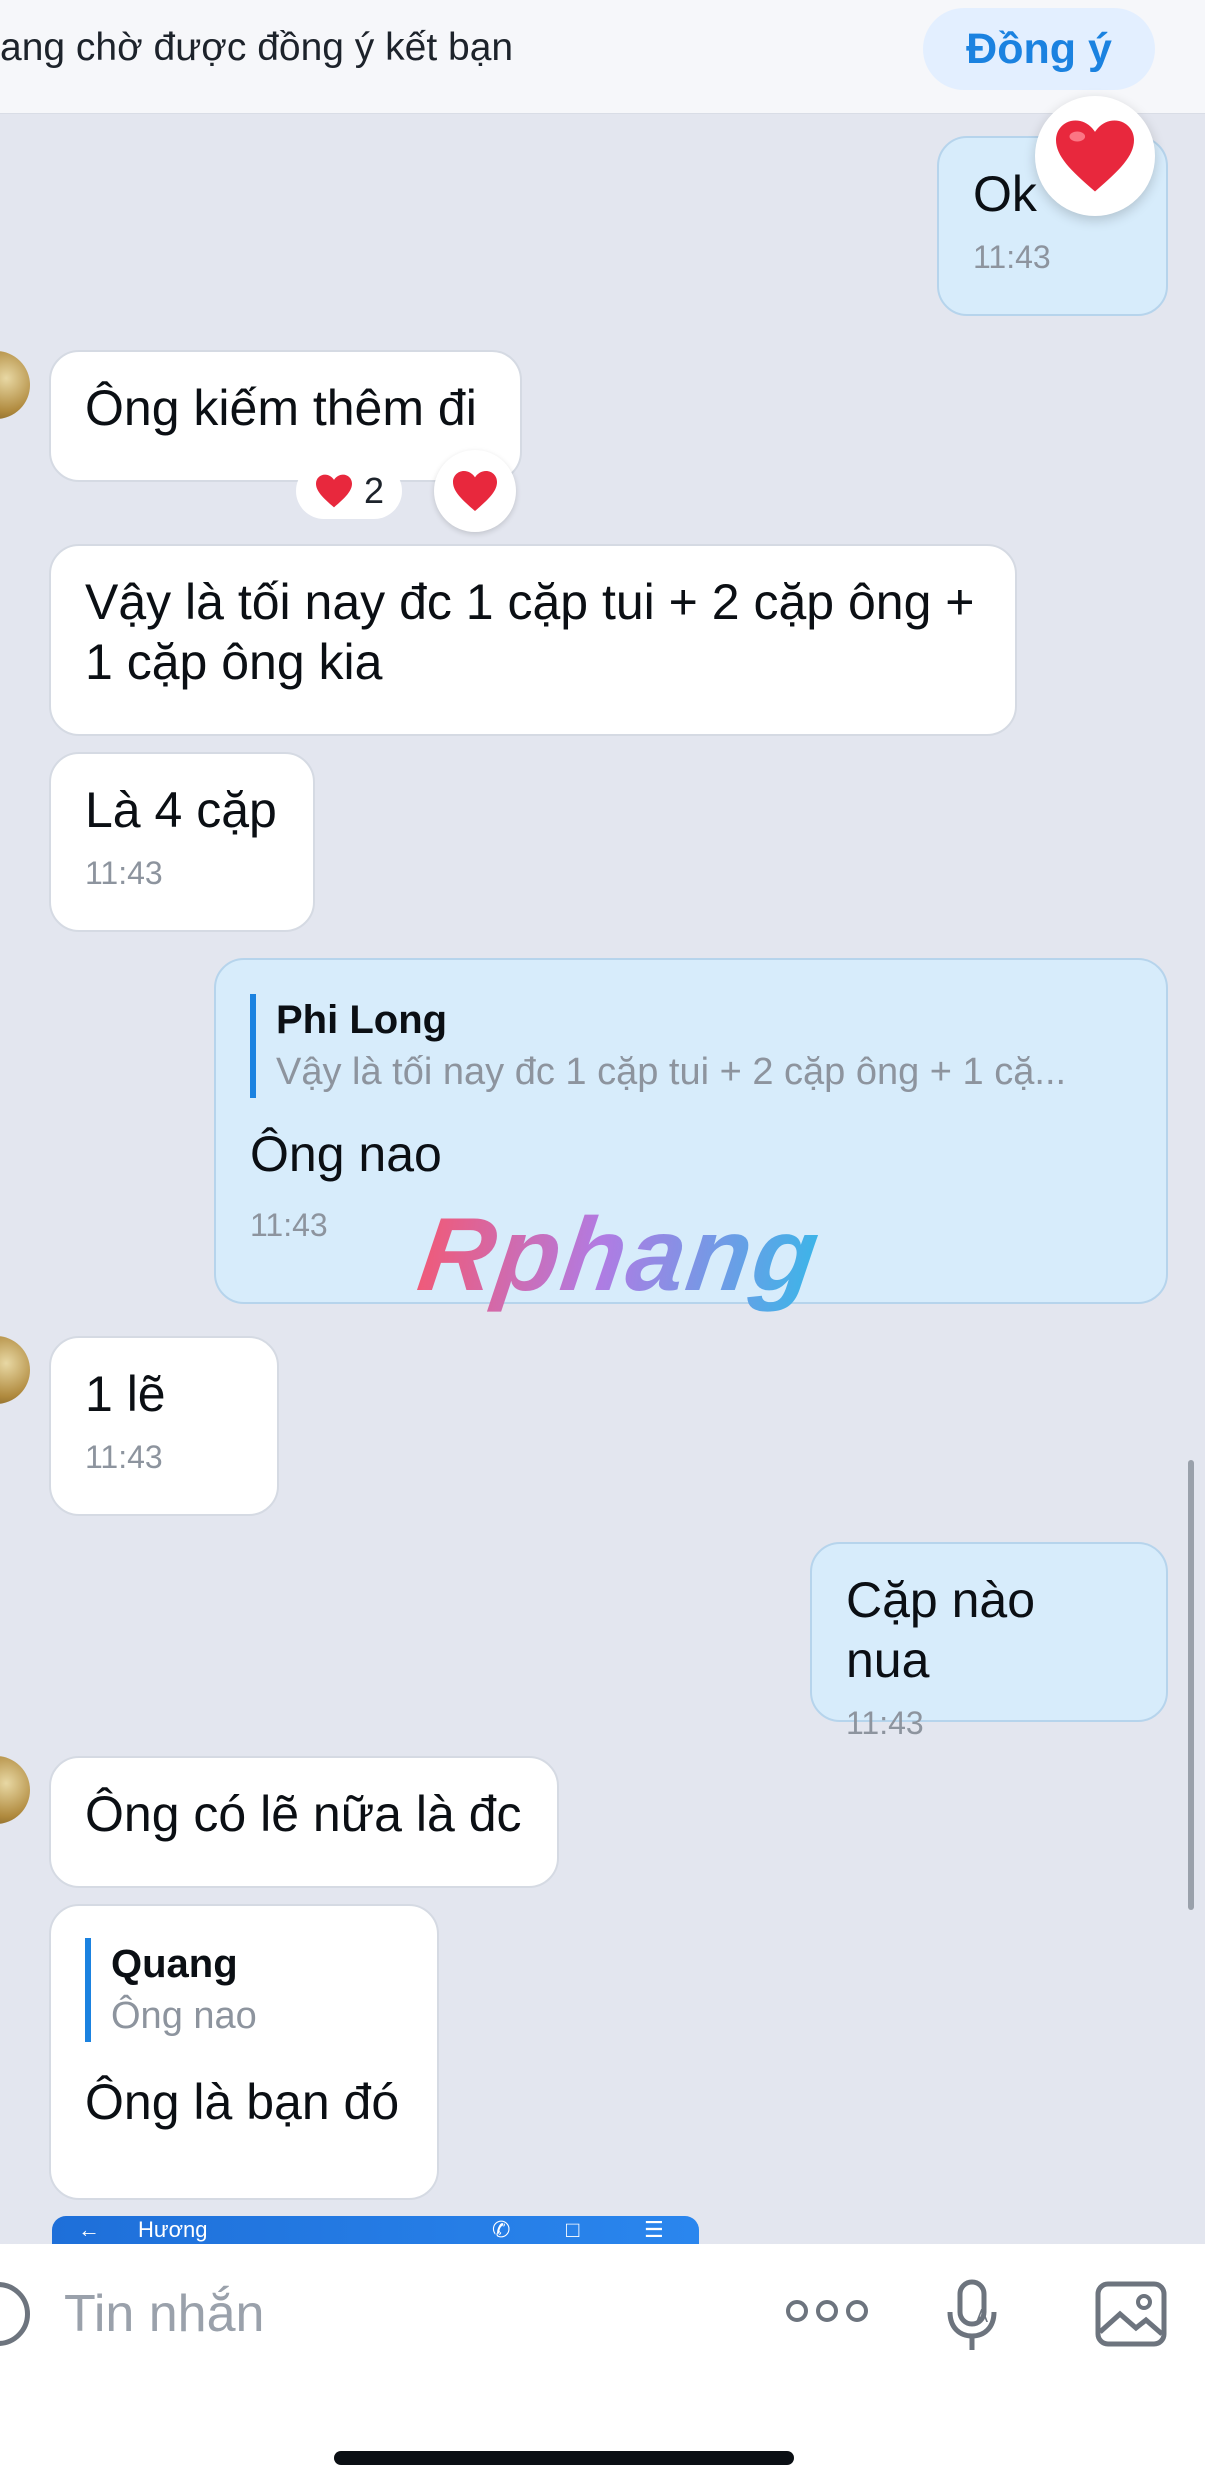 This screenshot has height=2489, width=1205. I want to click on list-icon: ☰, so click(654, 2229).